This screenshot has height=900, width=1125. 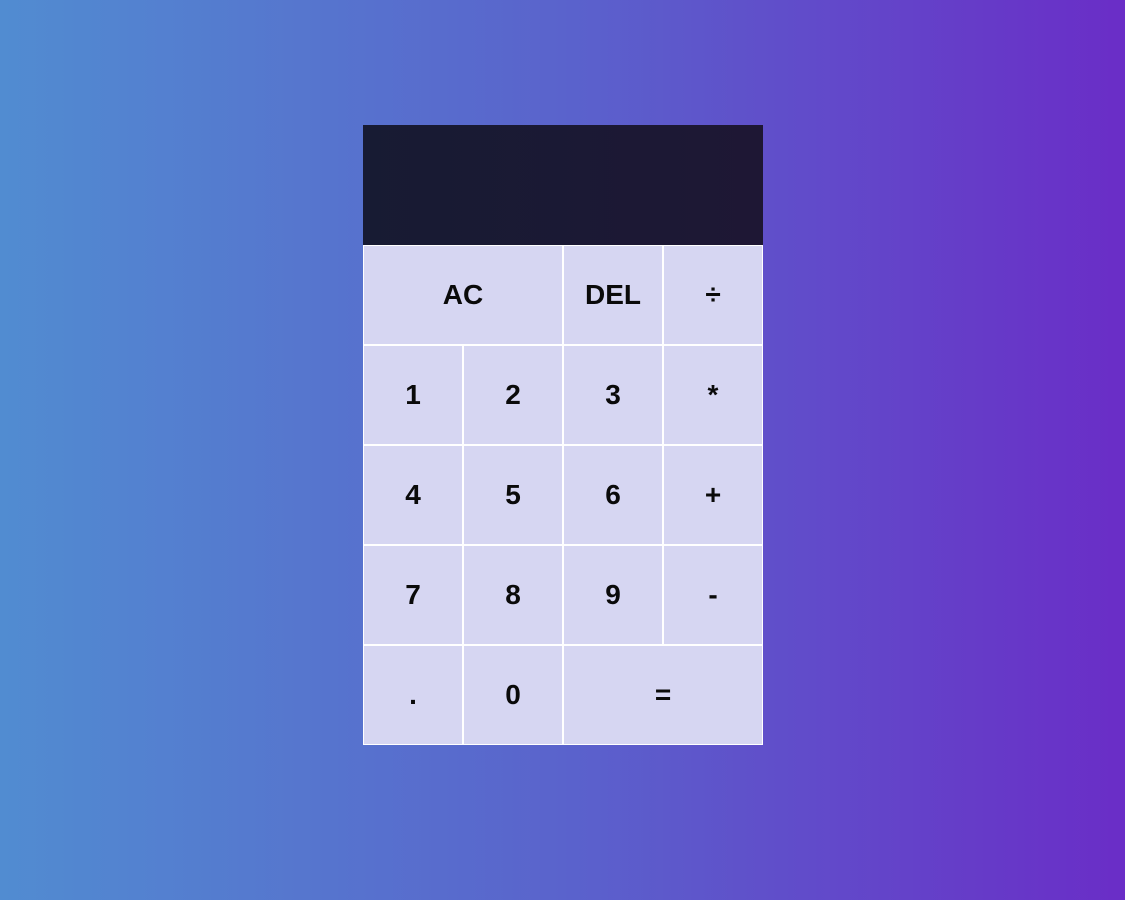 I want to click on digit-0-button: 0, so click(x=513, y=695).